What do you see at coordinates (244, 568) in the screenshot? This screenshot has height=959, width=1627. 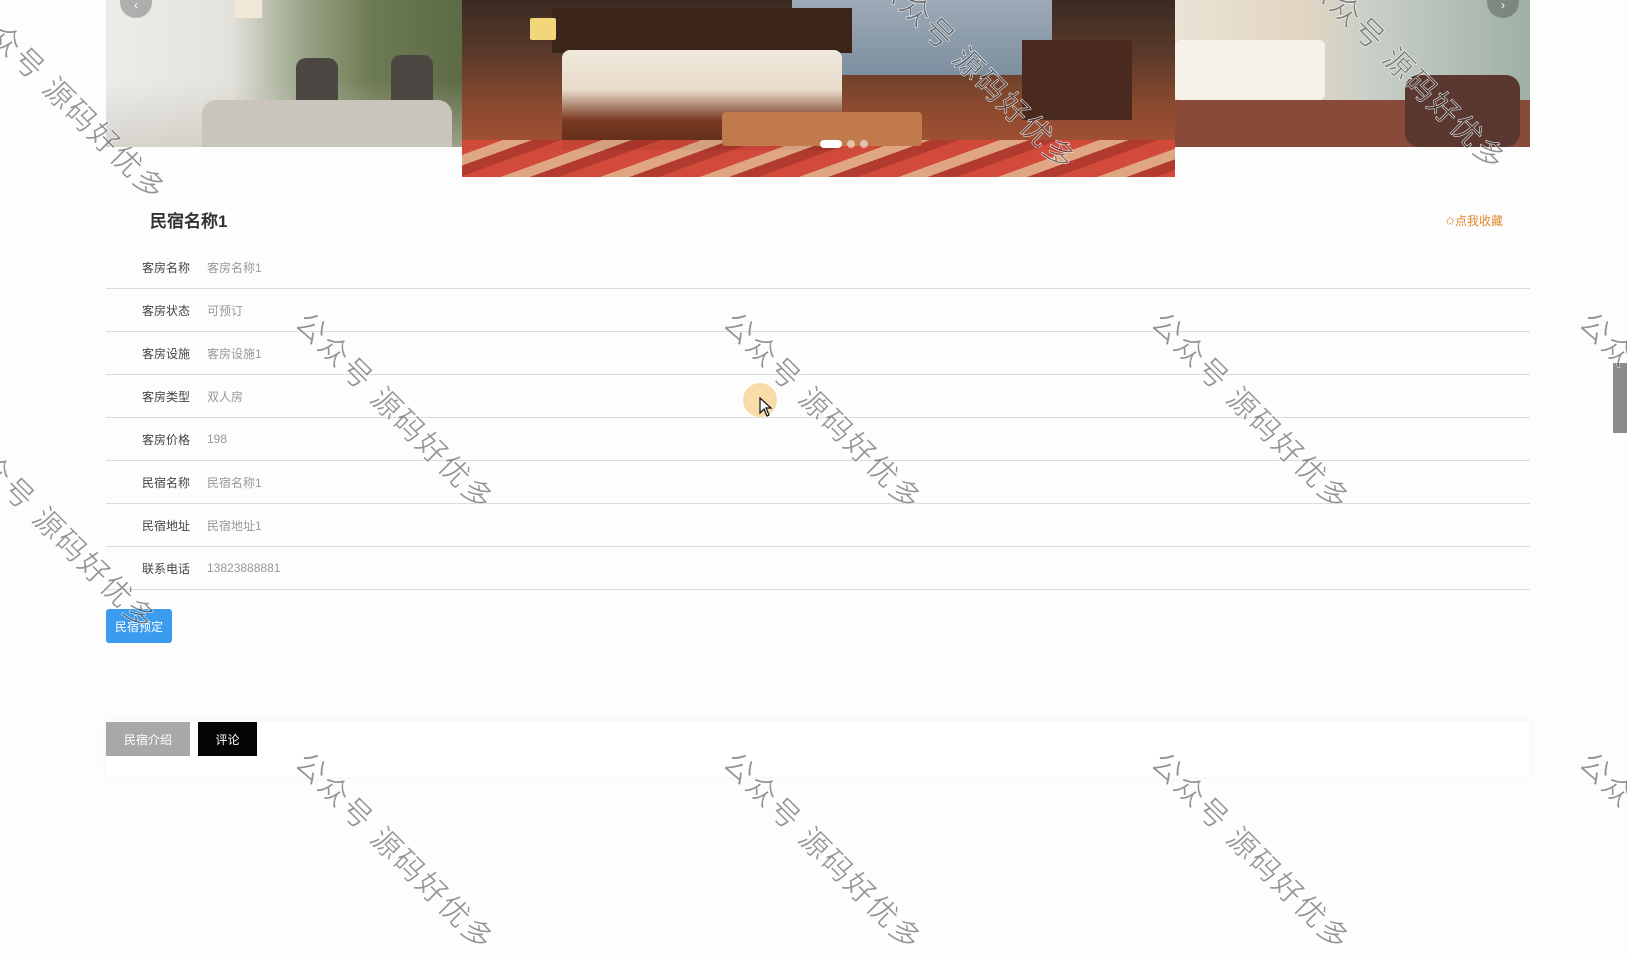 I see `detail-value: 13823888881` at bounding box center [244, 568].